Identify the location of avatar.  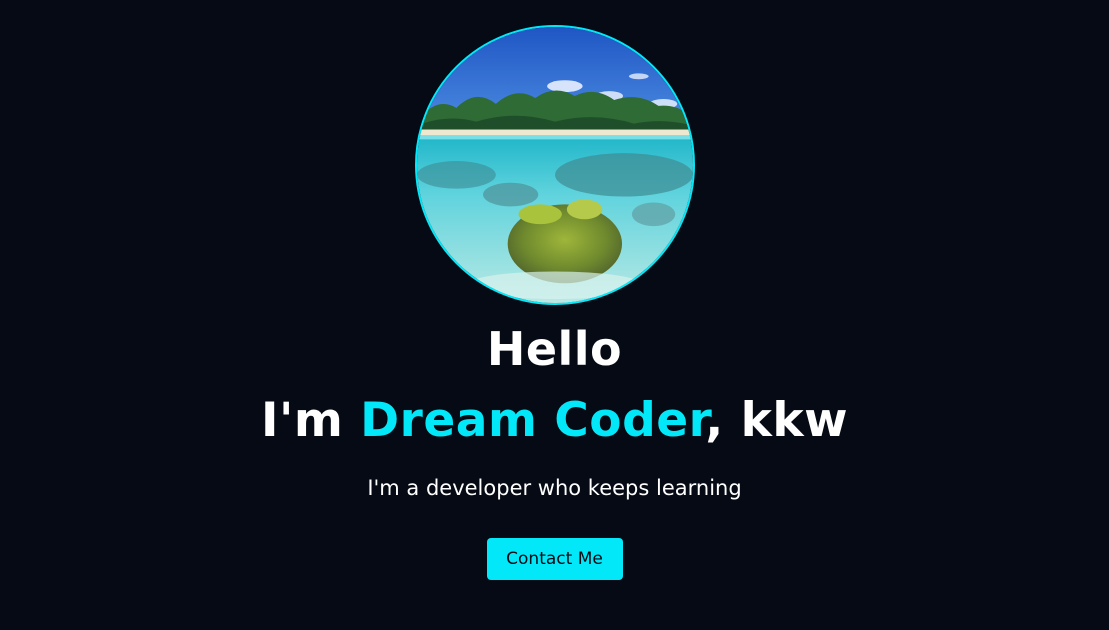
(554, 165).